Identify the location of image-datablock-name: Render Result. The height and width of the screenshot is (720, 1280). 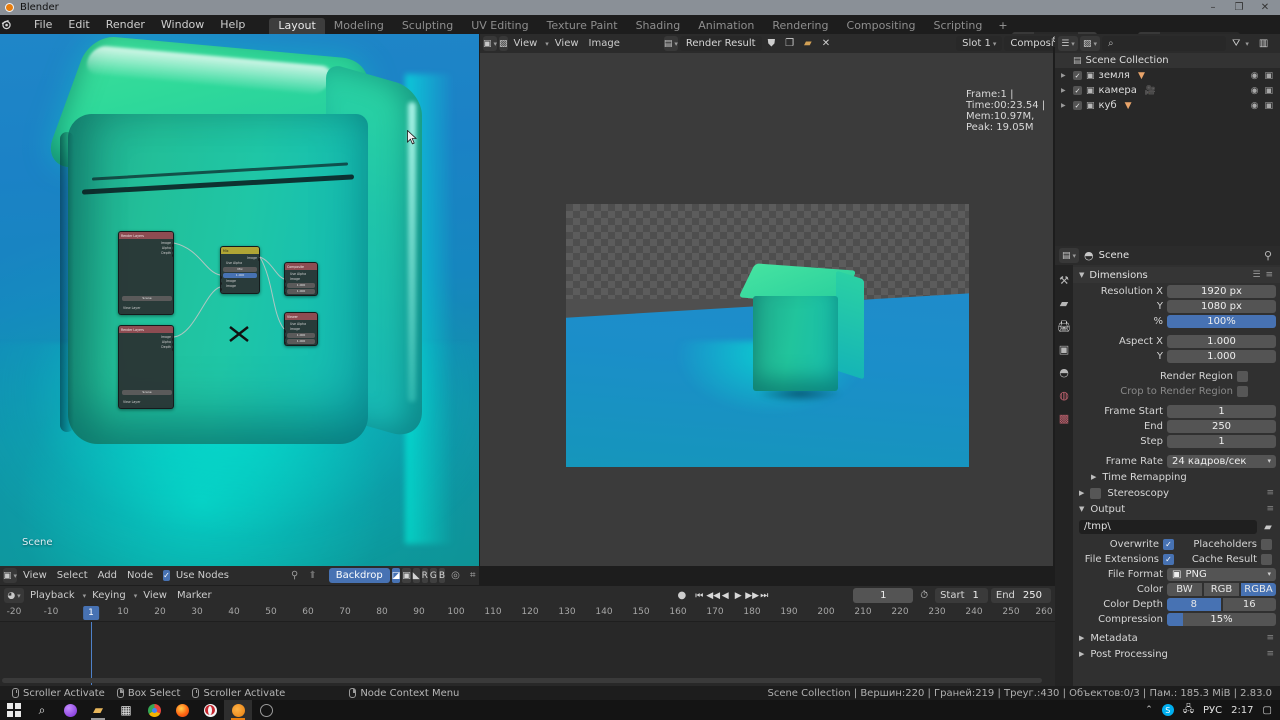
(720, 43).